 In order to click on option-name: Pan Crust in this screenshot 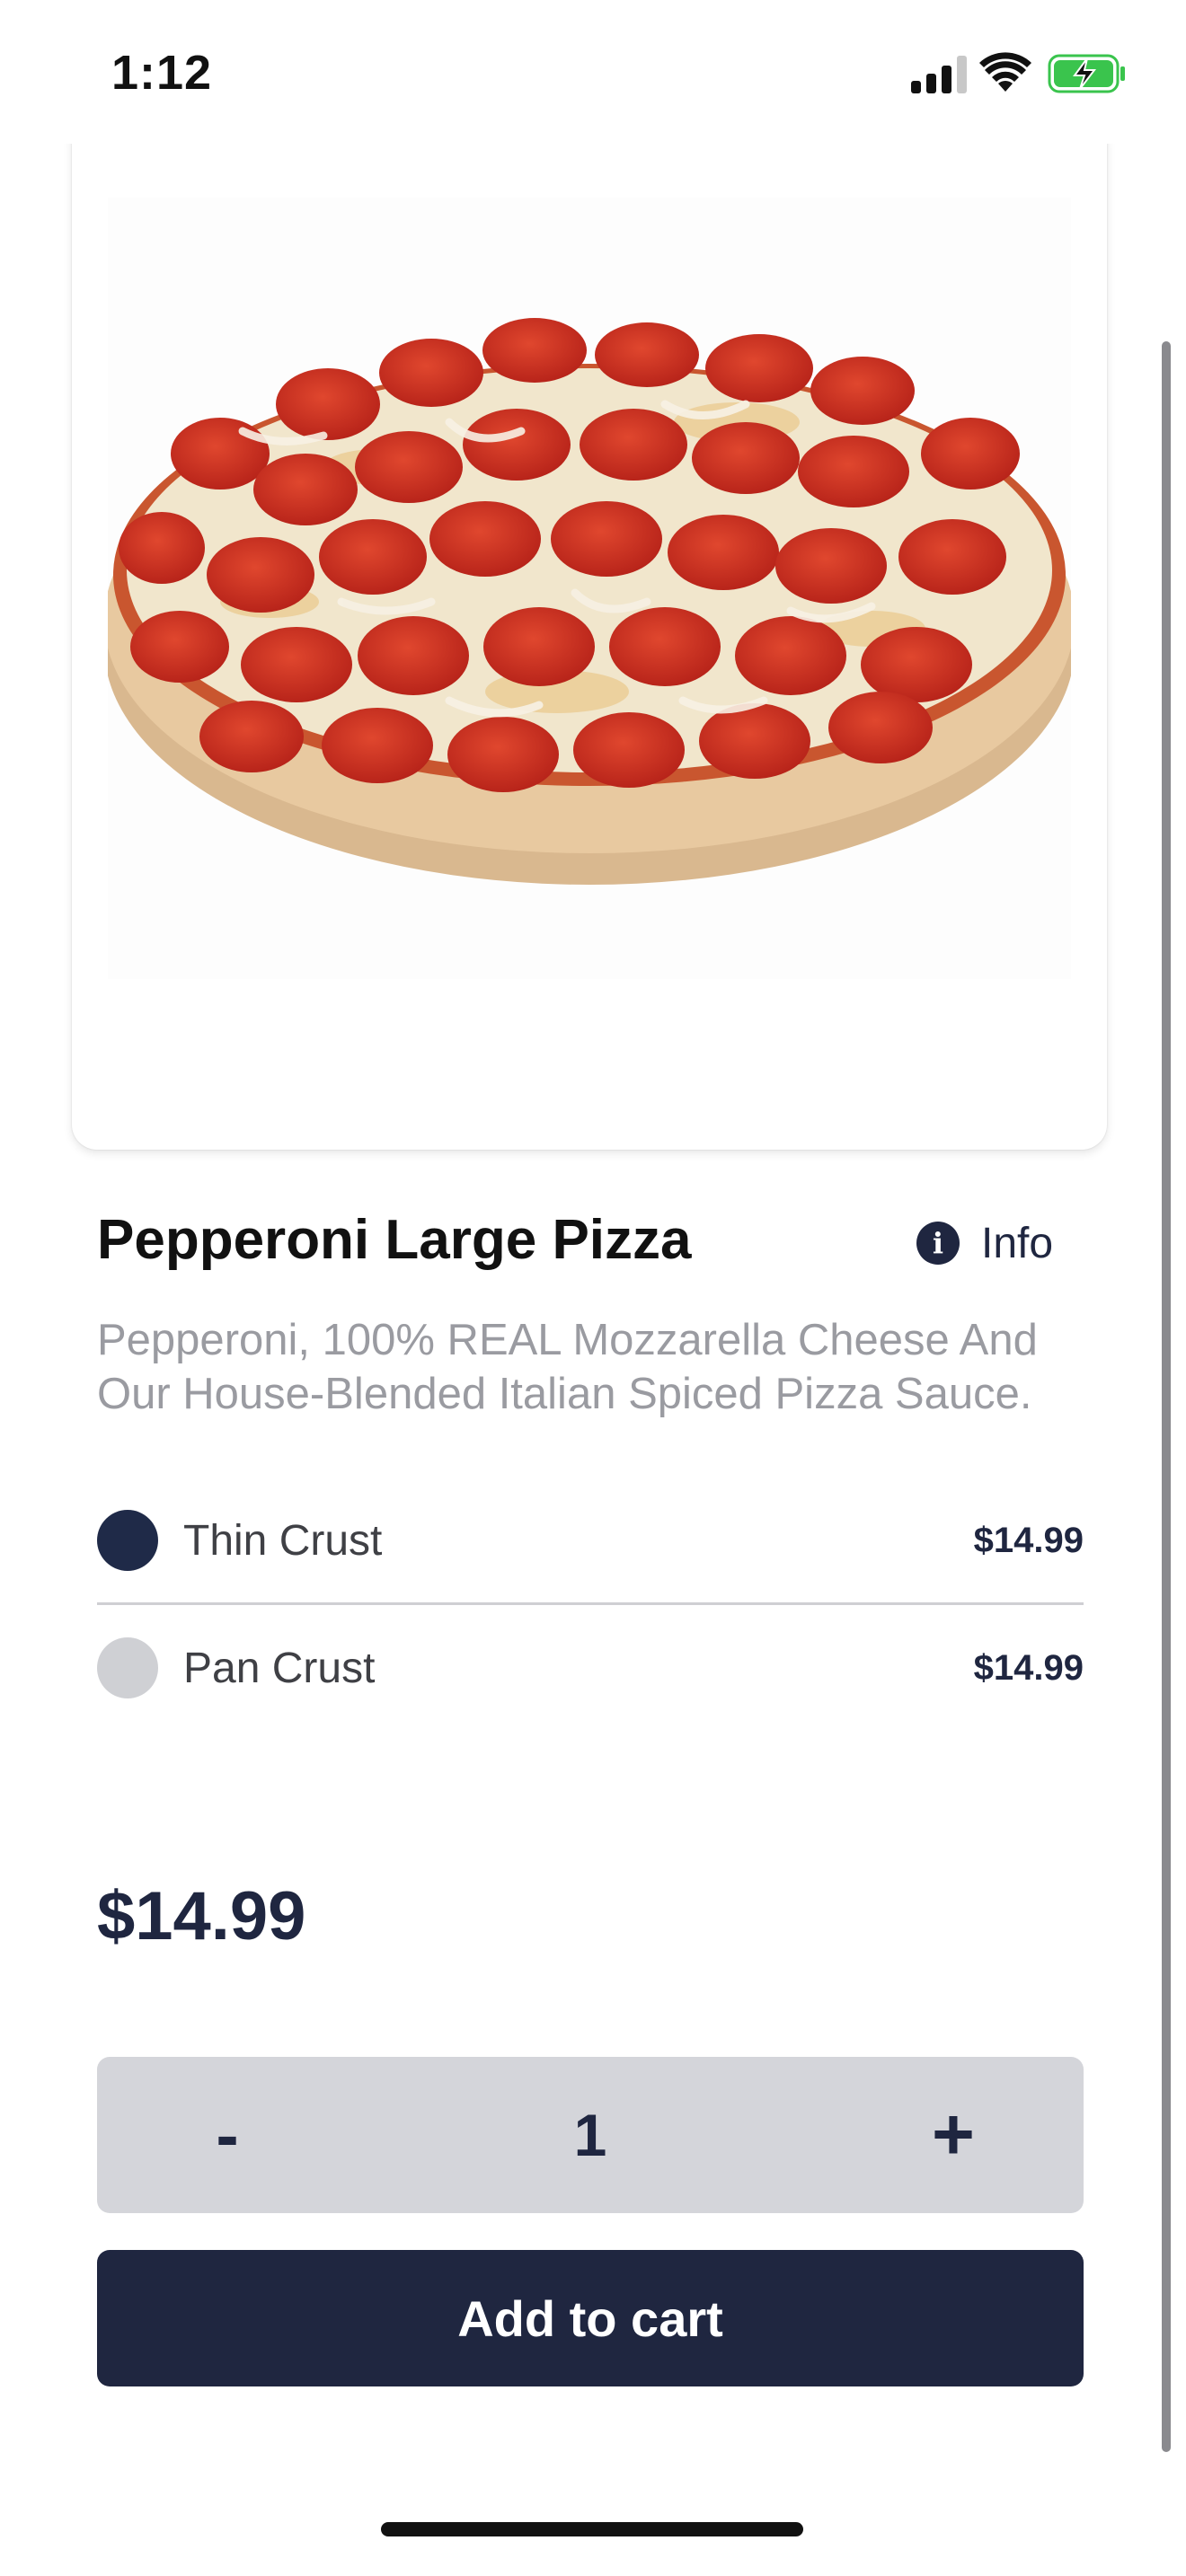, I will do `click(279, 1668)`.